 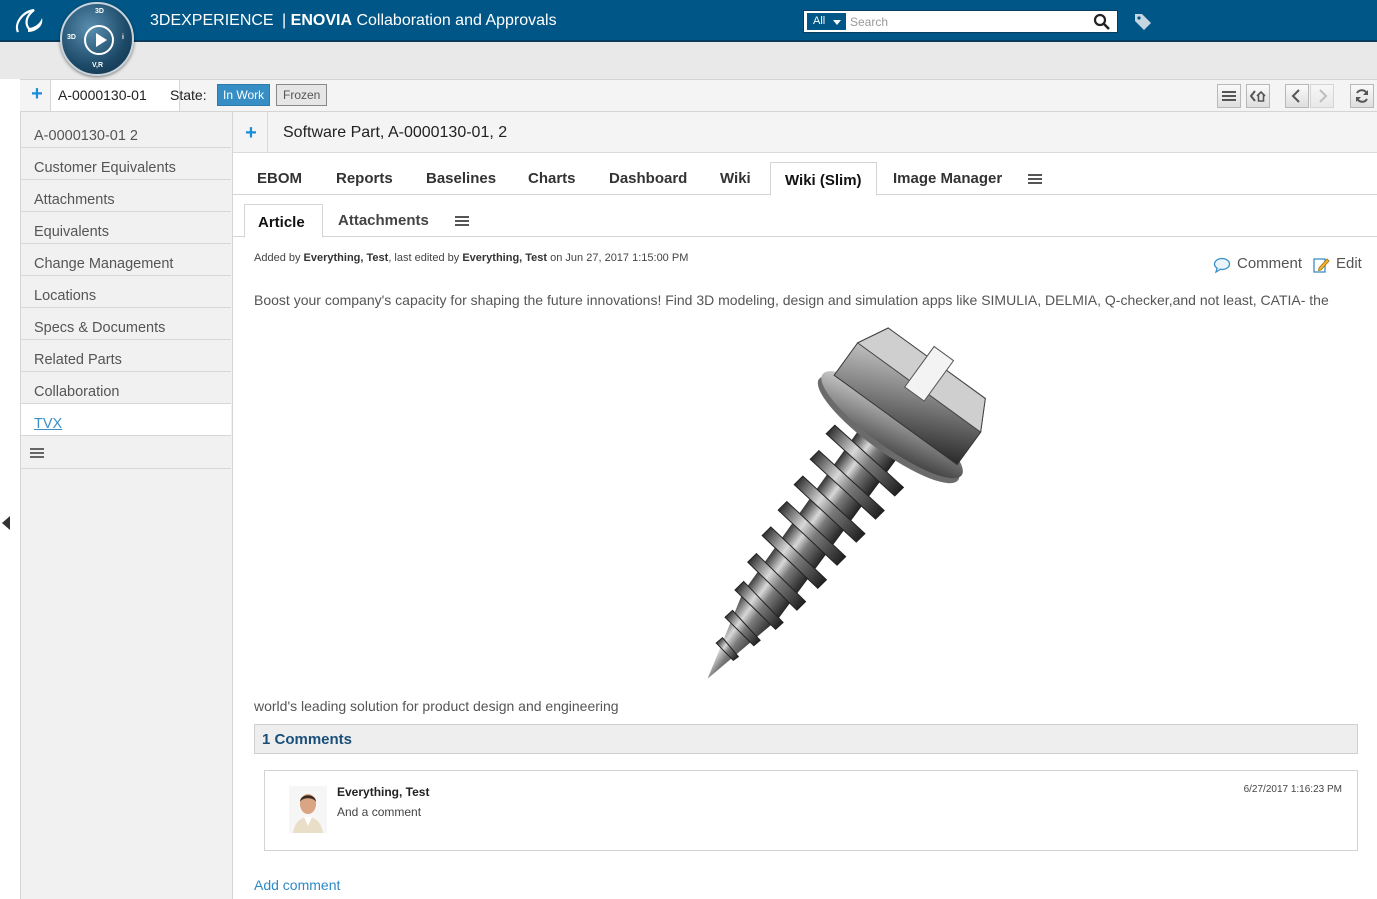 I want to click on sidebar-item-customer-equivalents: Customer Equivalents, so click(x=126, y=164).